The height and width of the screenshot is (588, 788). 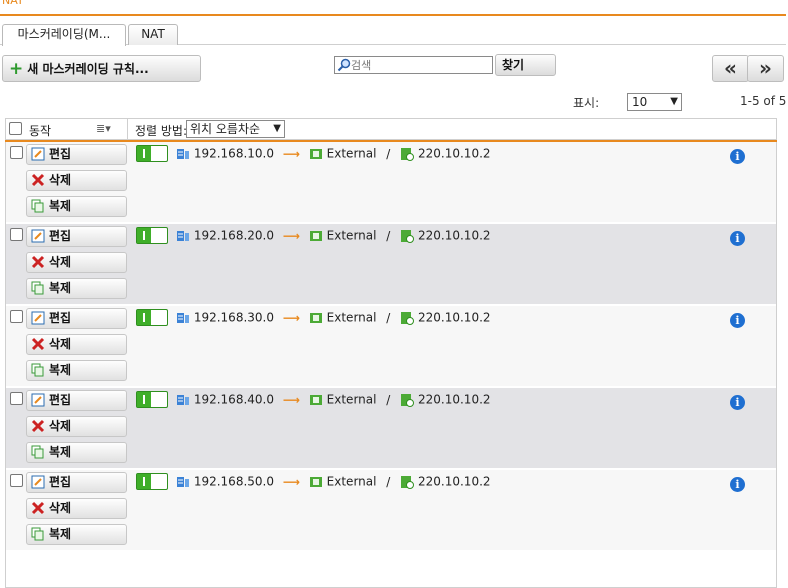 What do you see at coordinates (344, 65) in the screenshot?
I see `search-icon` at bounding box center [344, 65].